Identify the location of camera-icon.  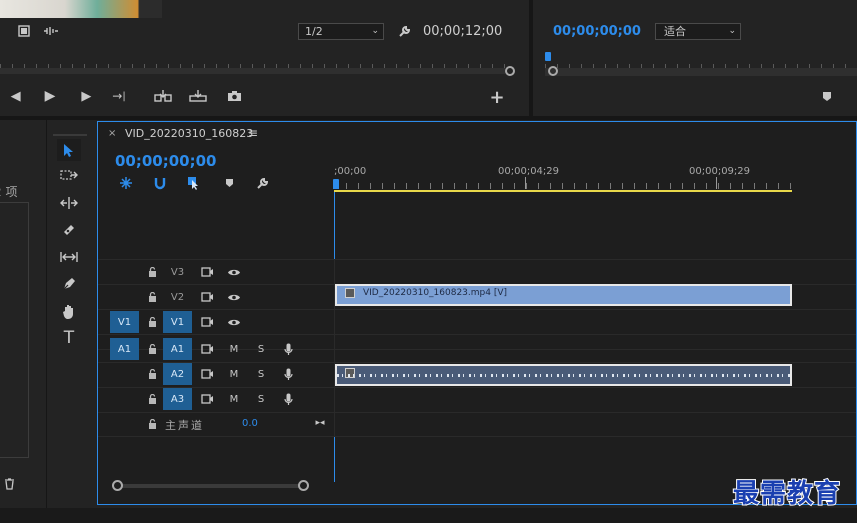
(234, 96).